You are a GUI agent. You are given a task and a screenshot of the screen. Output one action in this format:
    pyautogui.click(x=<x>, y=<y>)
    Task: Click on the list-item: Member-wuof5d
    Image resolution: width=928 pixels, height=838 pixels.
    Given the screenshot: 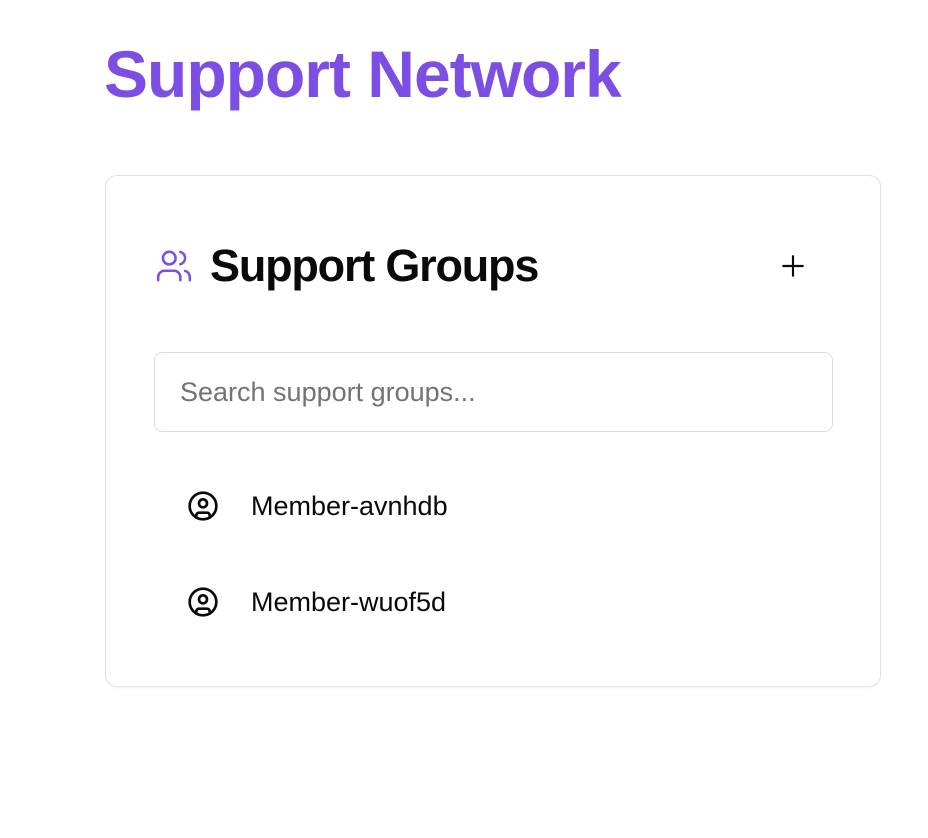 What is the action you would take?
    pyautogui.click(x=317, y=602)
    